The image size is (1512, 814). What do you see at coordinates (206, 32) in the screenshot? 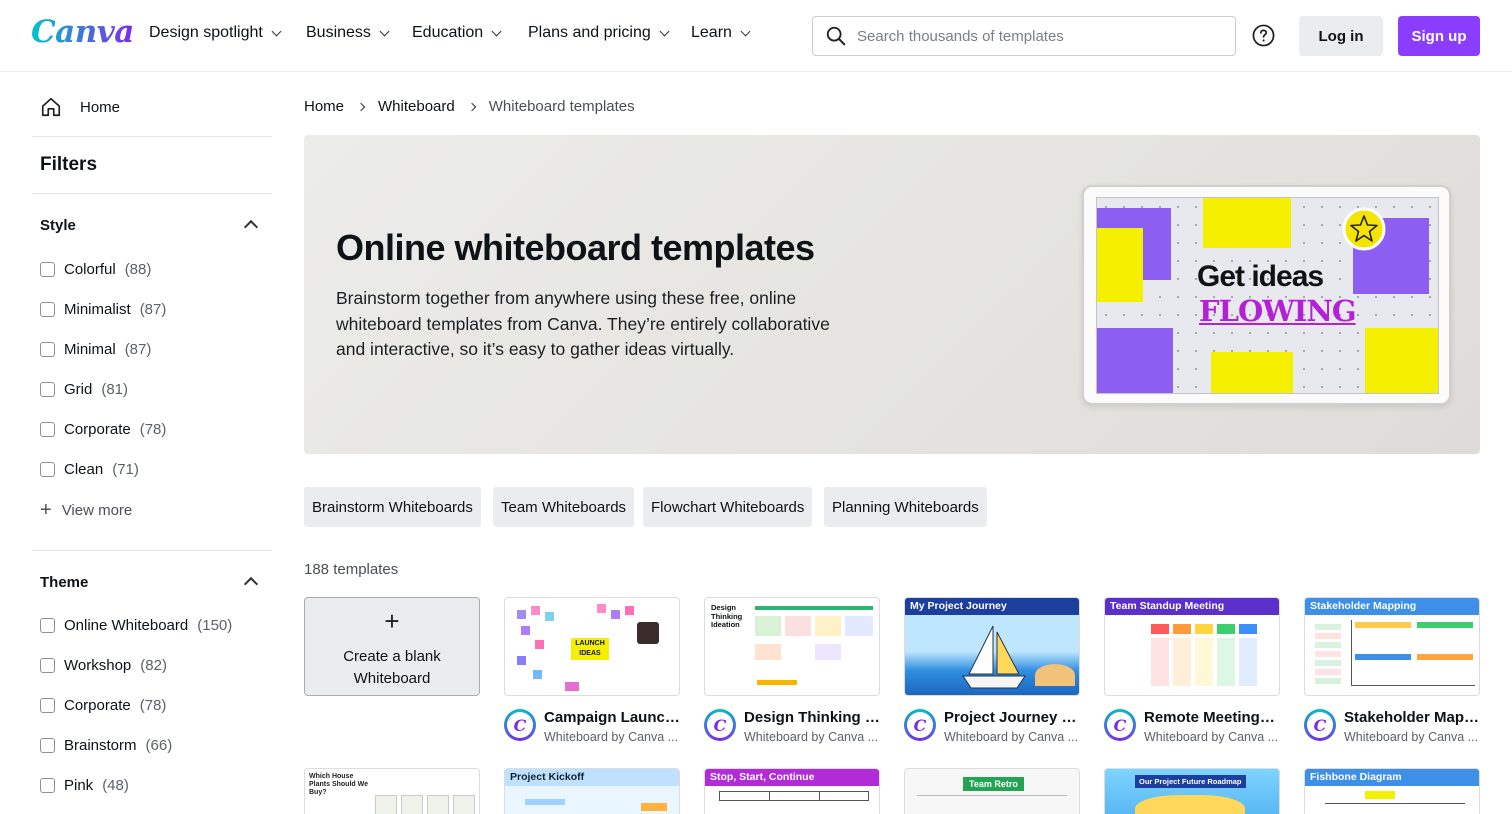
I see `nav-label: Design spotlight` at bounding box center [206, 32].